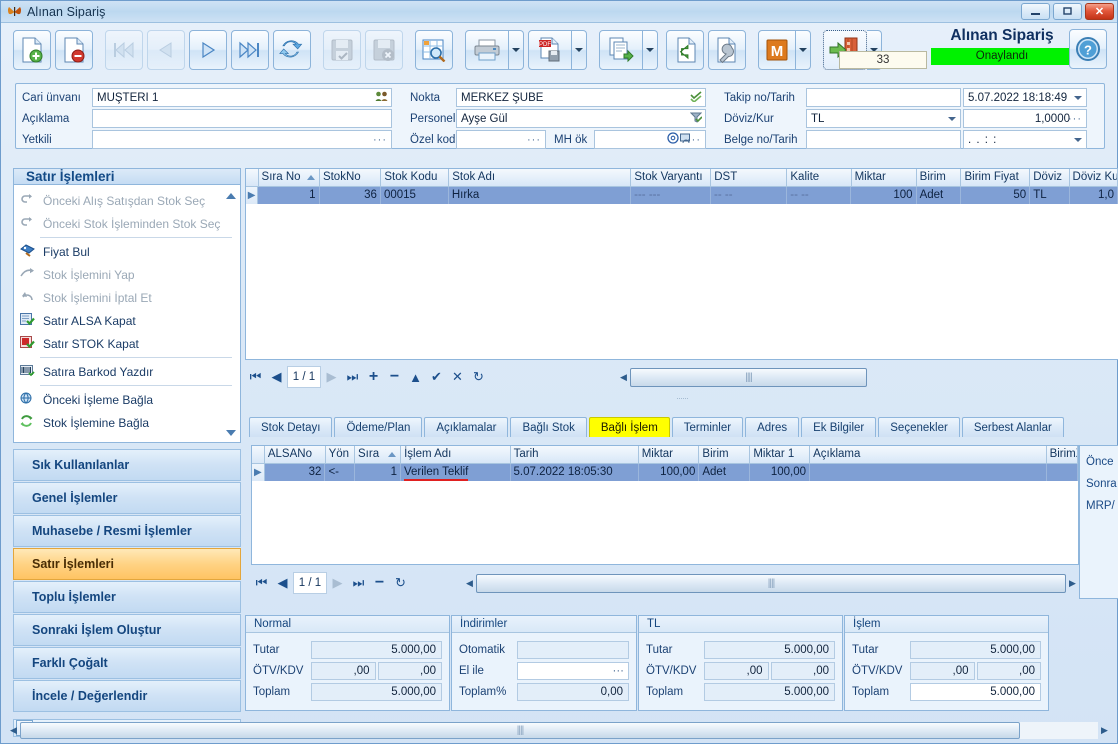 This screenshot has width=1118, height=744. What do you see at coordinates (581, 118) in the screenshot?
I see `personel-field: Ayşe Gül` at bounding box center [581, 118].